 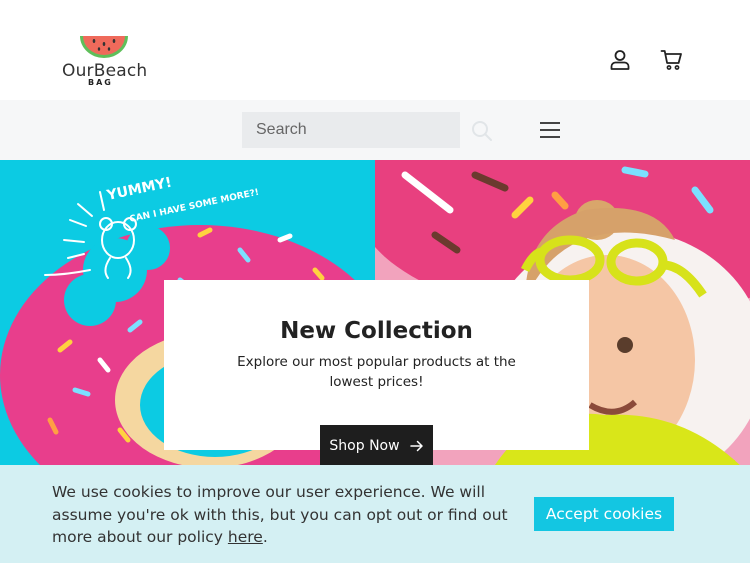 I want to click on cookie-text-end: ., so click(x=265, y=537).